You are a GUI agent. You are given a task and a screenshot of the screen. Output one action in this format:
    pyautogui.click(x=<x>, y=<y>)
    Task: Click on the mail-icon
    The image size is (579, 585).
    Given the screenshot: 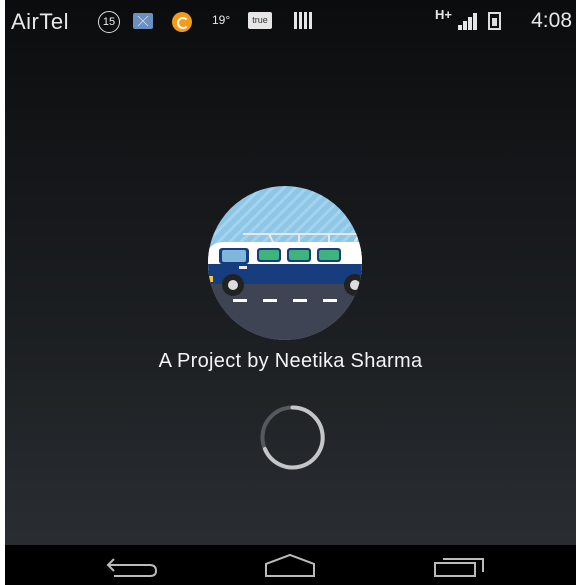 What is the action you would take?
    pyautogui.click(x=143, y=21)
    